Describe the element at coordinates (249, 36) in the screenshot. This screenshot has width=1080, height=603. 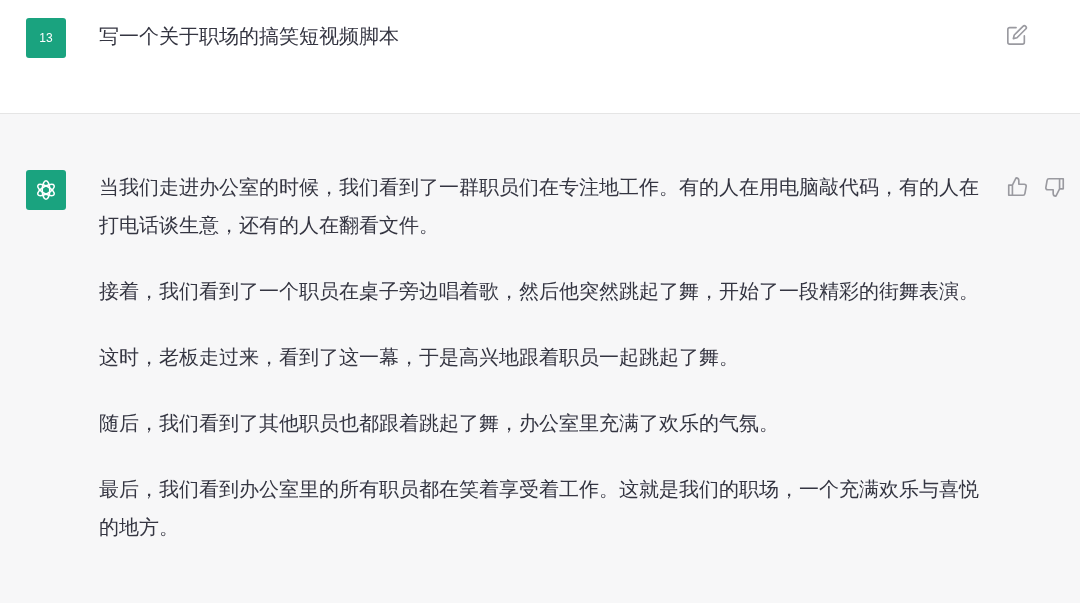
I see `user-message: 写一个关于职场的搞笑短视频脚本` at that location.